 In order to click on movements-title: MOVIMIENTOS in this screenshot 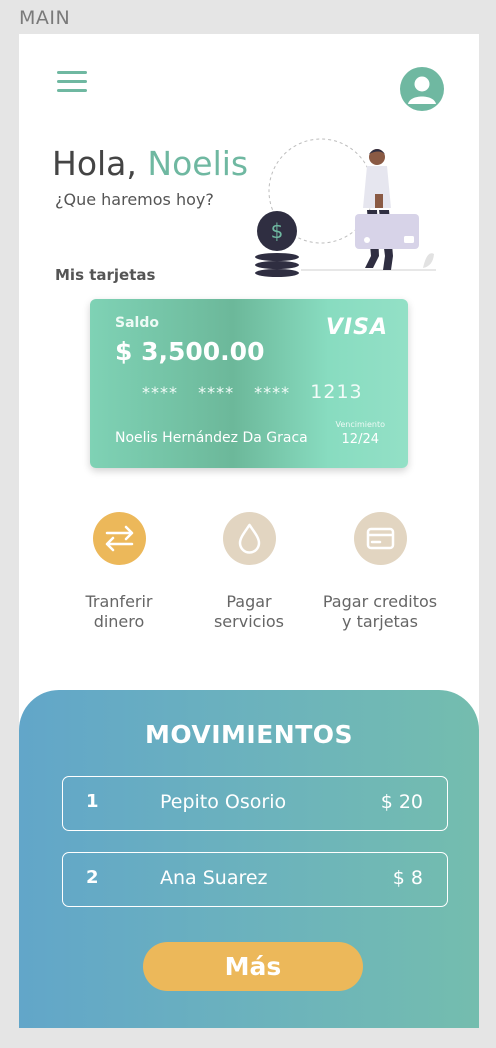, I will do `click(249, 734)`.